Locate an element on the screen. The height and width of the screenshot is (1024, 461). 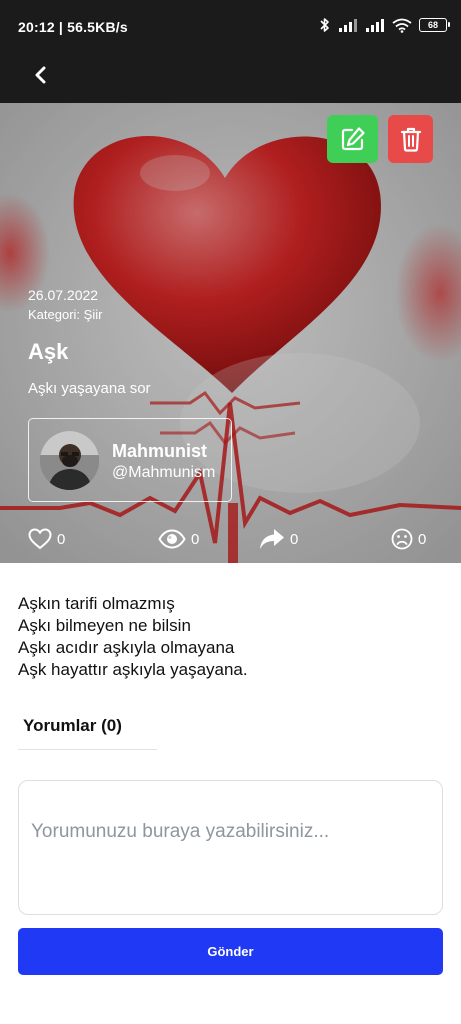
tab-comments: Yorumlar (0) is located at coordinates (87, 727).